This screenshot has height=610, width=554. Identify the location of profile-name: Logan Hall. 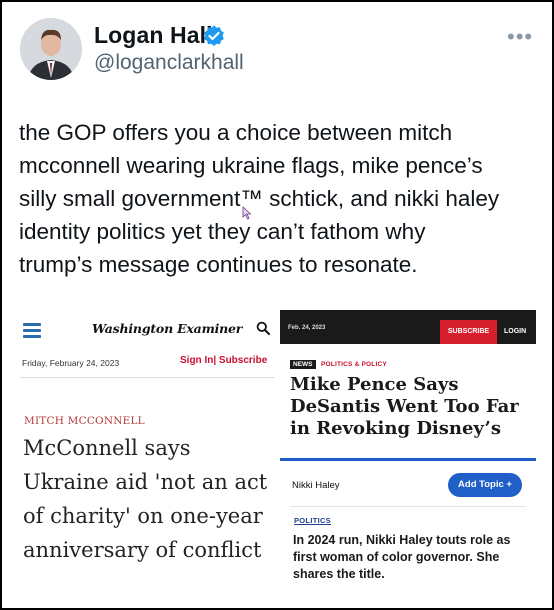
(153, 35).